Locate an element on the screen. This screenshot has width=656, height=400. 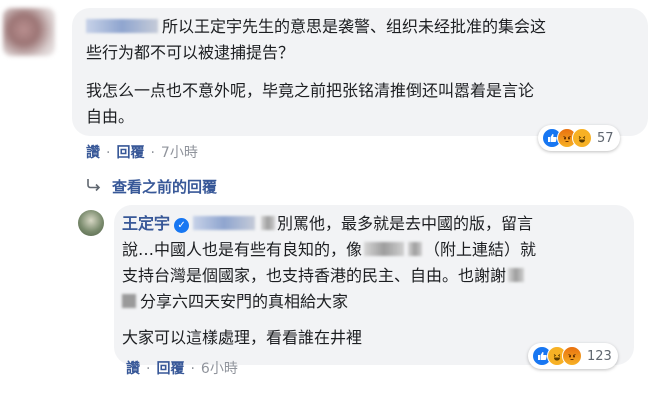
reply-reaction-summary: 123 is located at coordinates (573, 356).